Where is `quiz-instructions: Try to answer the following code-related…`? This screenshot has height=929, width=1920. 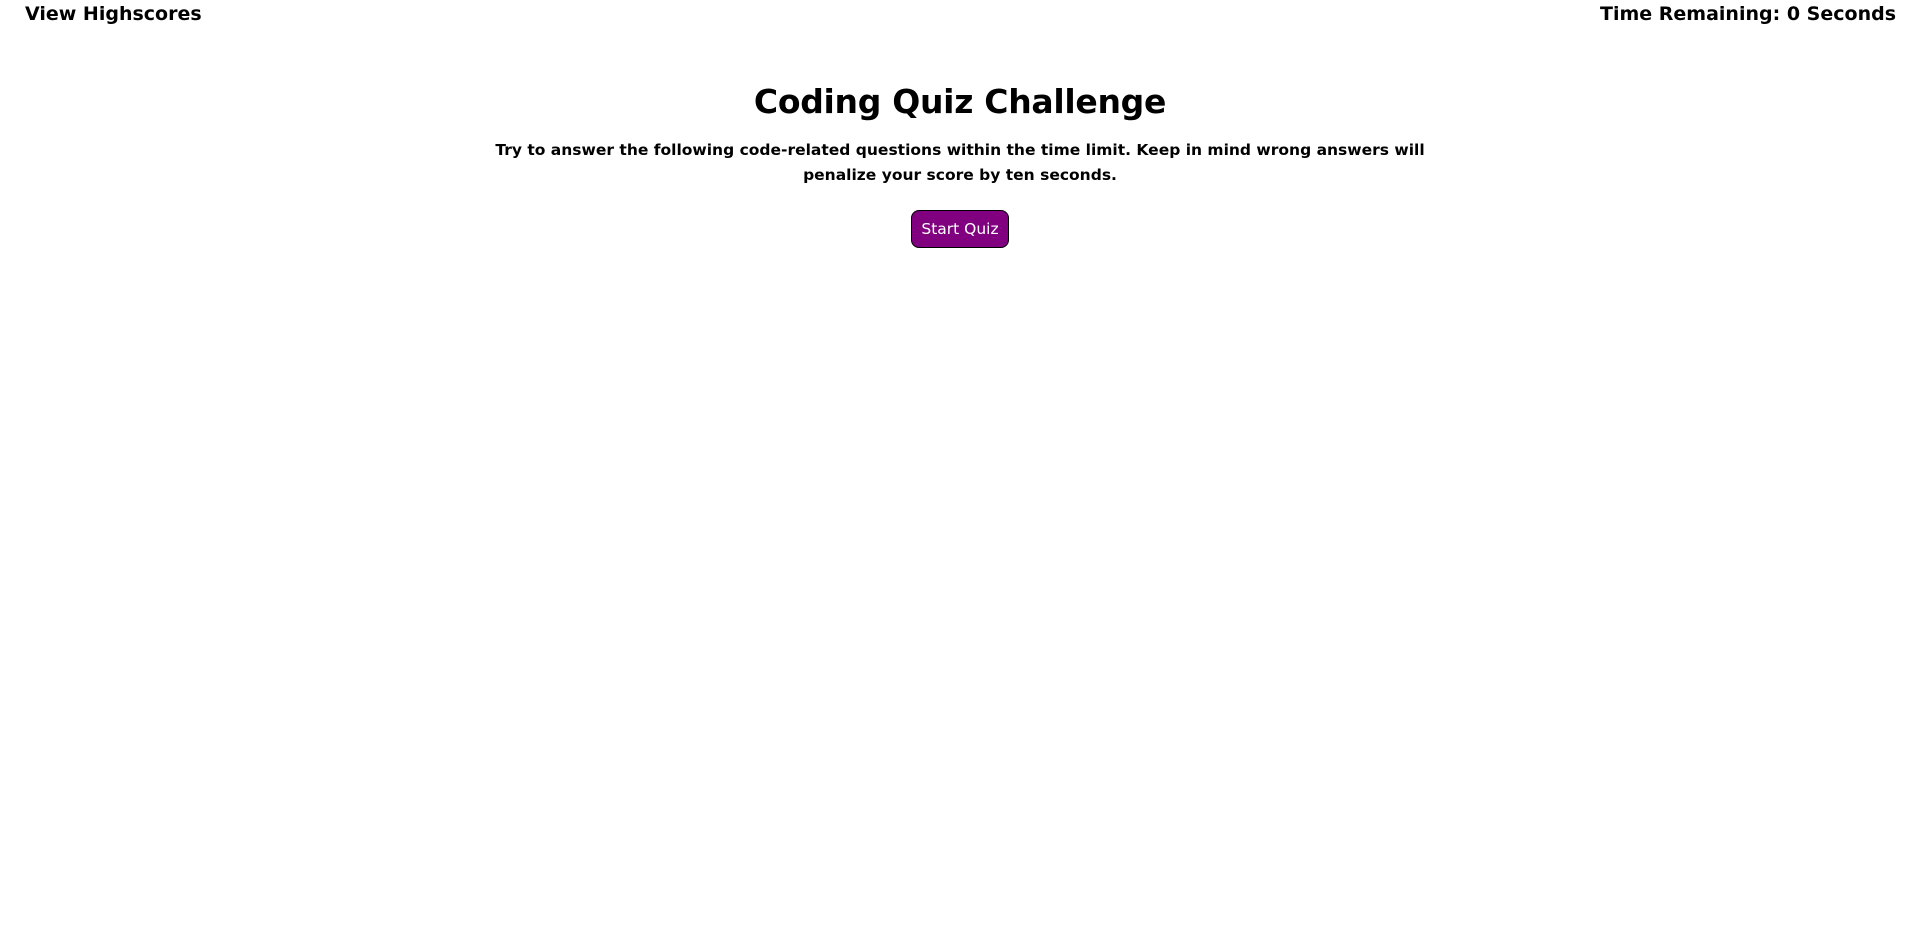
quiz-instructions: Try to answer the following code-related… is located at coordinates (960, 162).